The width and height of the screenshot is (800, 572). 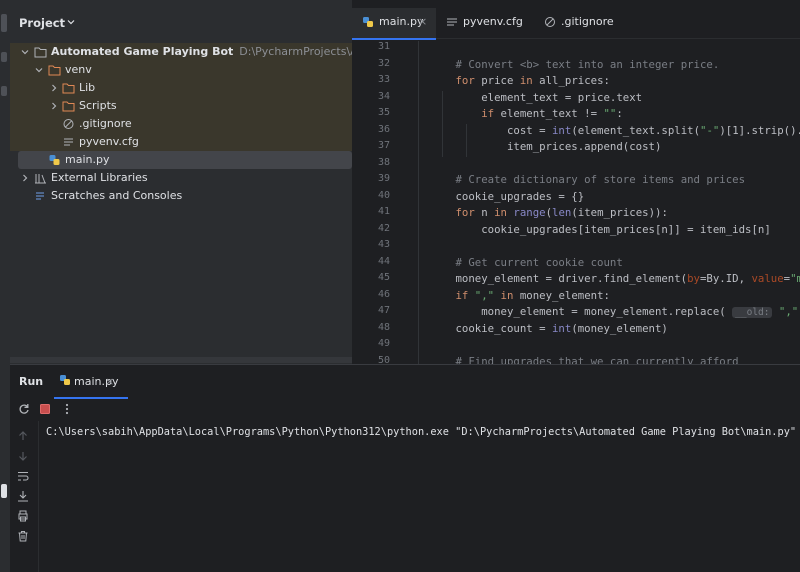 I want to click on tree-item-main: main.py, so click(x=181, y=160).